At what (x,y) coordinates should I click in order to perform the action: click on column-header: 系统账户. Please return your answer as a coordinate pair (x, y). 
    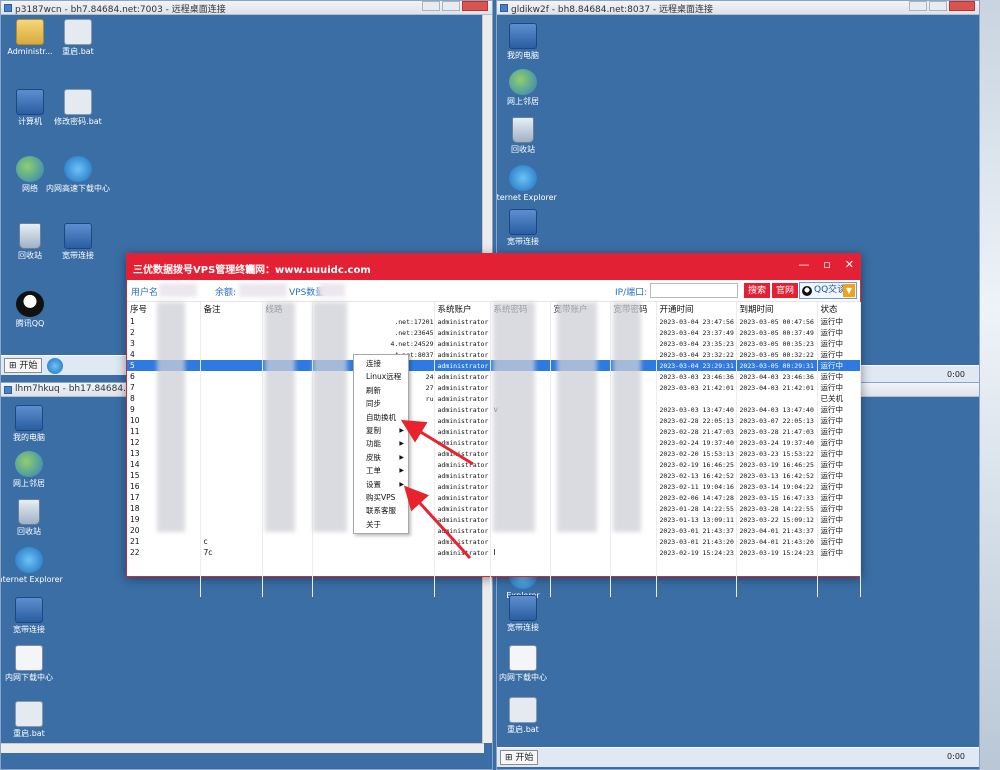
    Looking at the image, I should click on (462, 309).